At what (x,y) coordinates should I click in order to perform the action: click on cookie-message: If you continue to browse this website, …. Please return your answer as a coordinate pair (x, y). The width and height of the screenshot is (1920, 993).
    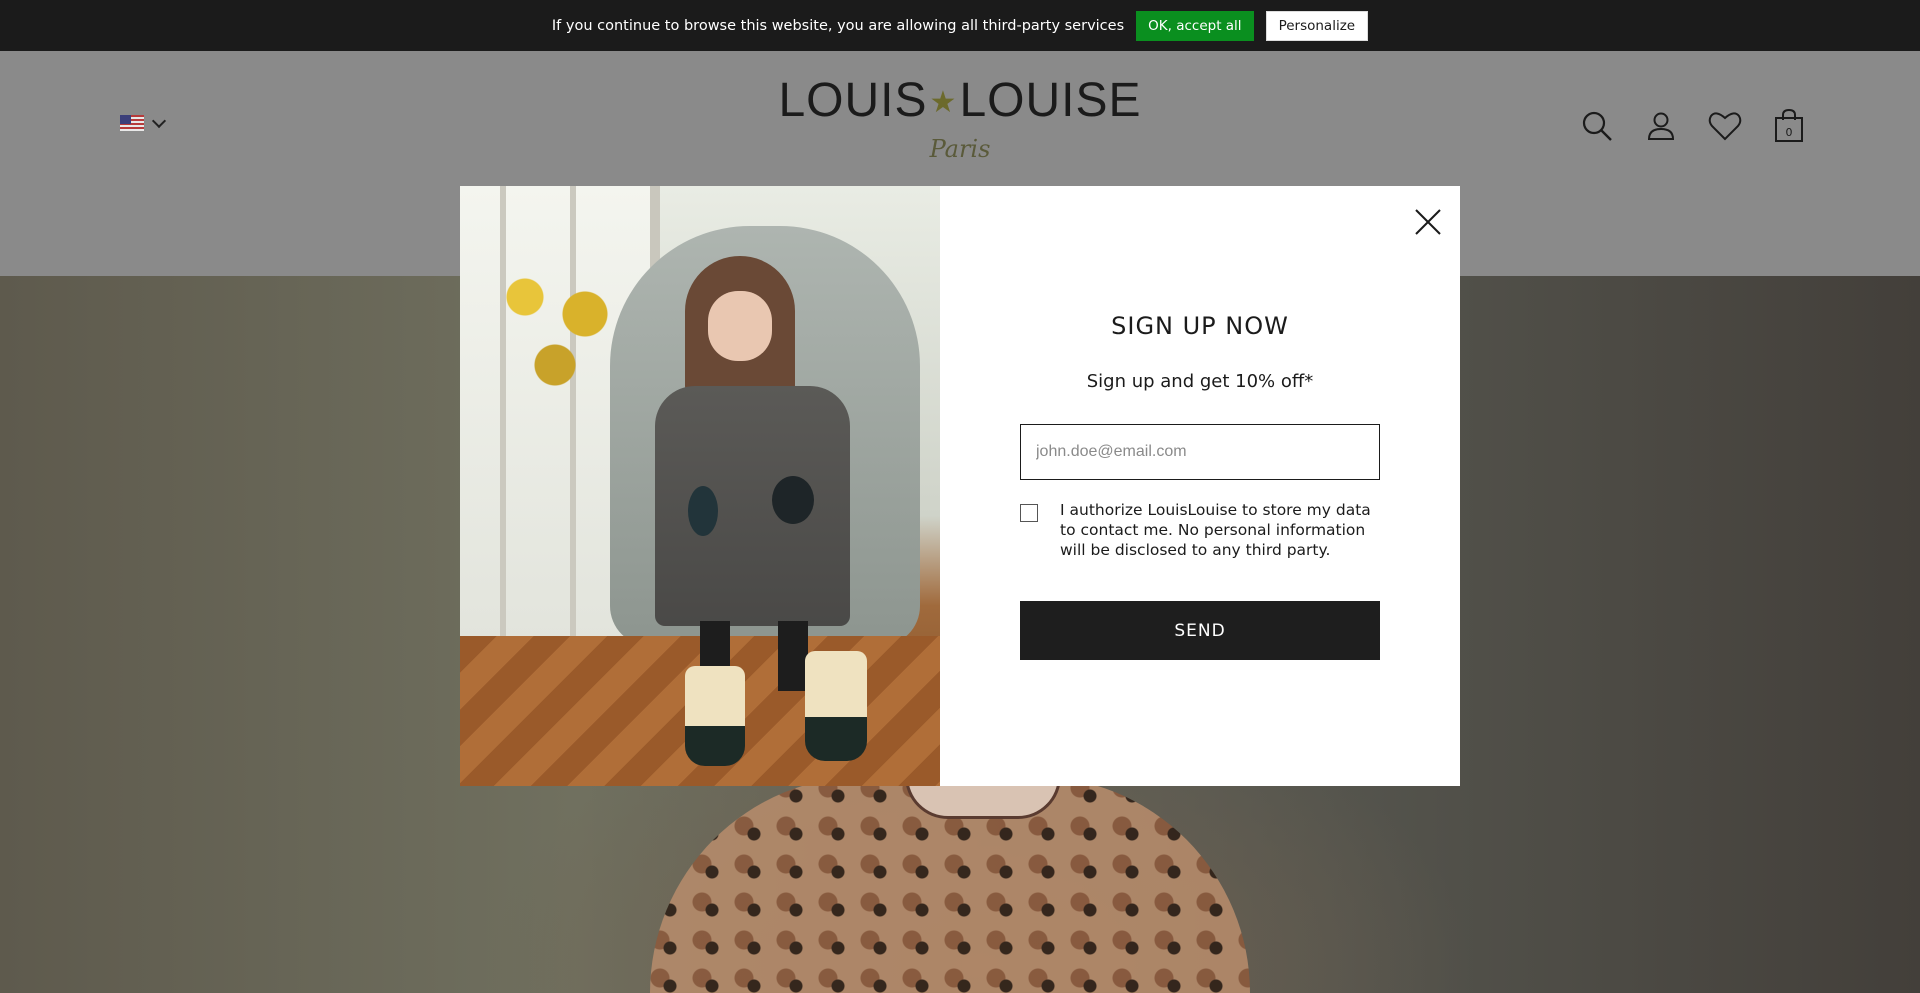
    Looking at the image, I should click on (838, 25).